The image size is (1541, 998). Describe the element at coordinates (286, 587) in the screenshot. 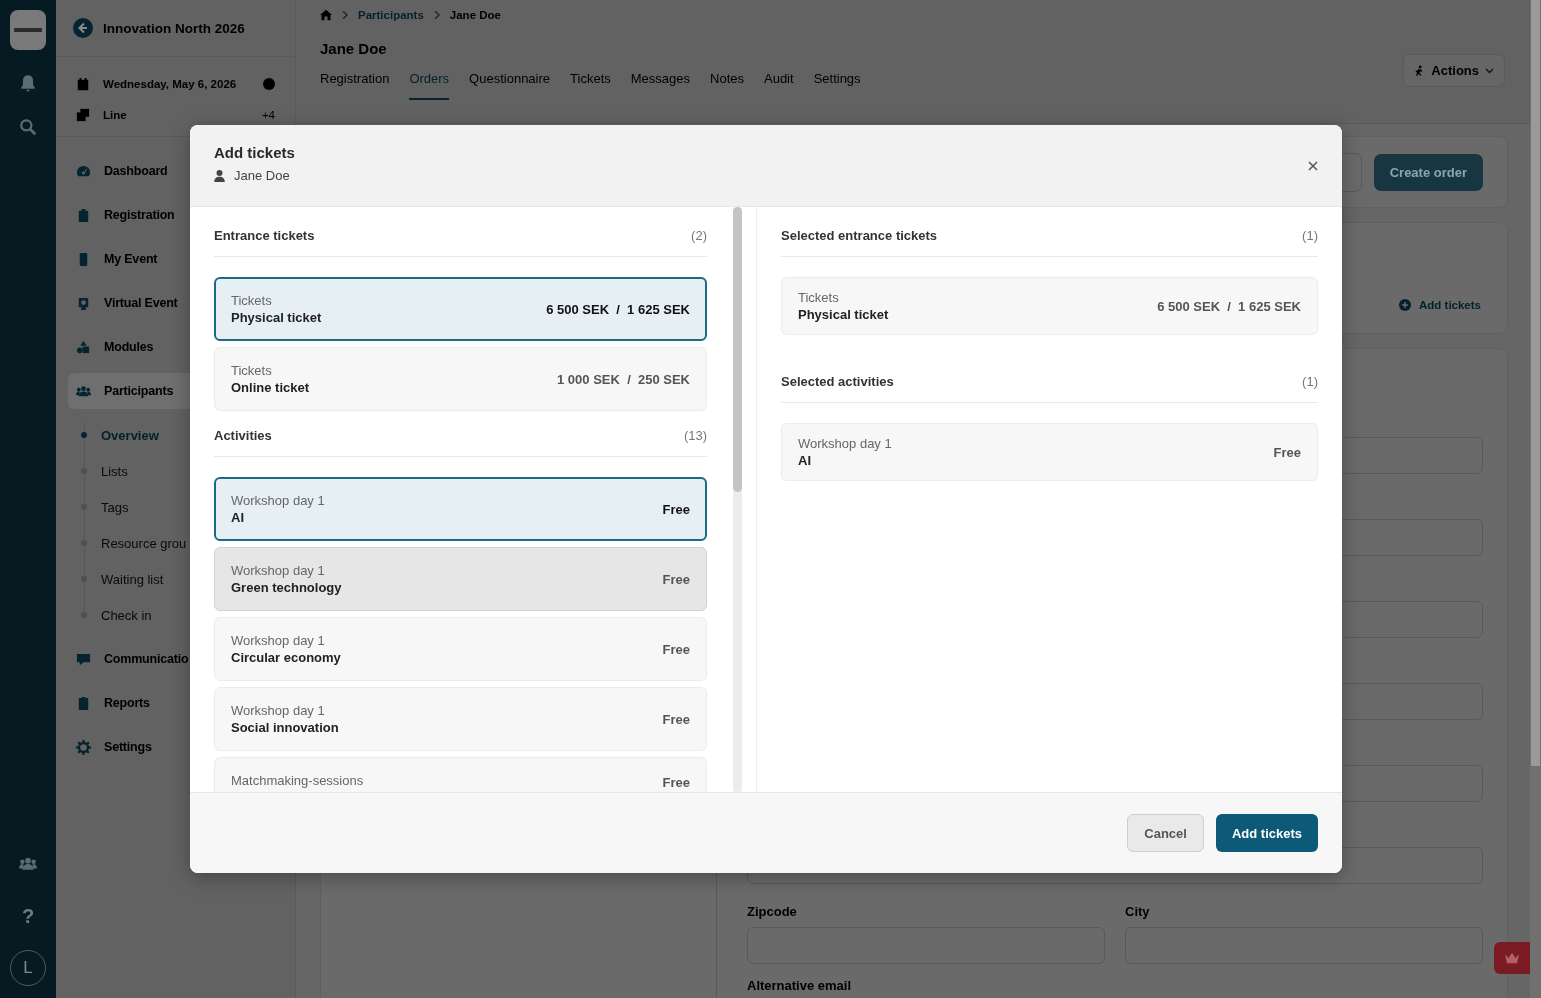

I see `ticket-name: Green technology` at that location.